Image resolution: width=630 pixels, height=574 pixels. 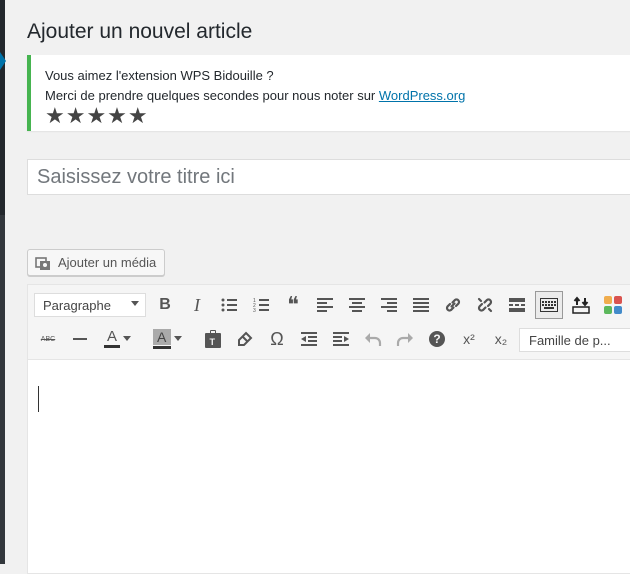 I want to click on superscript-icon: x², so click(x=469, y=339).